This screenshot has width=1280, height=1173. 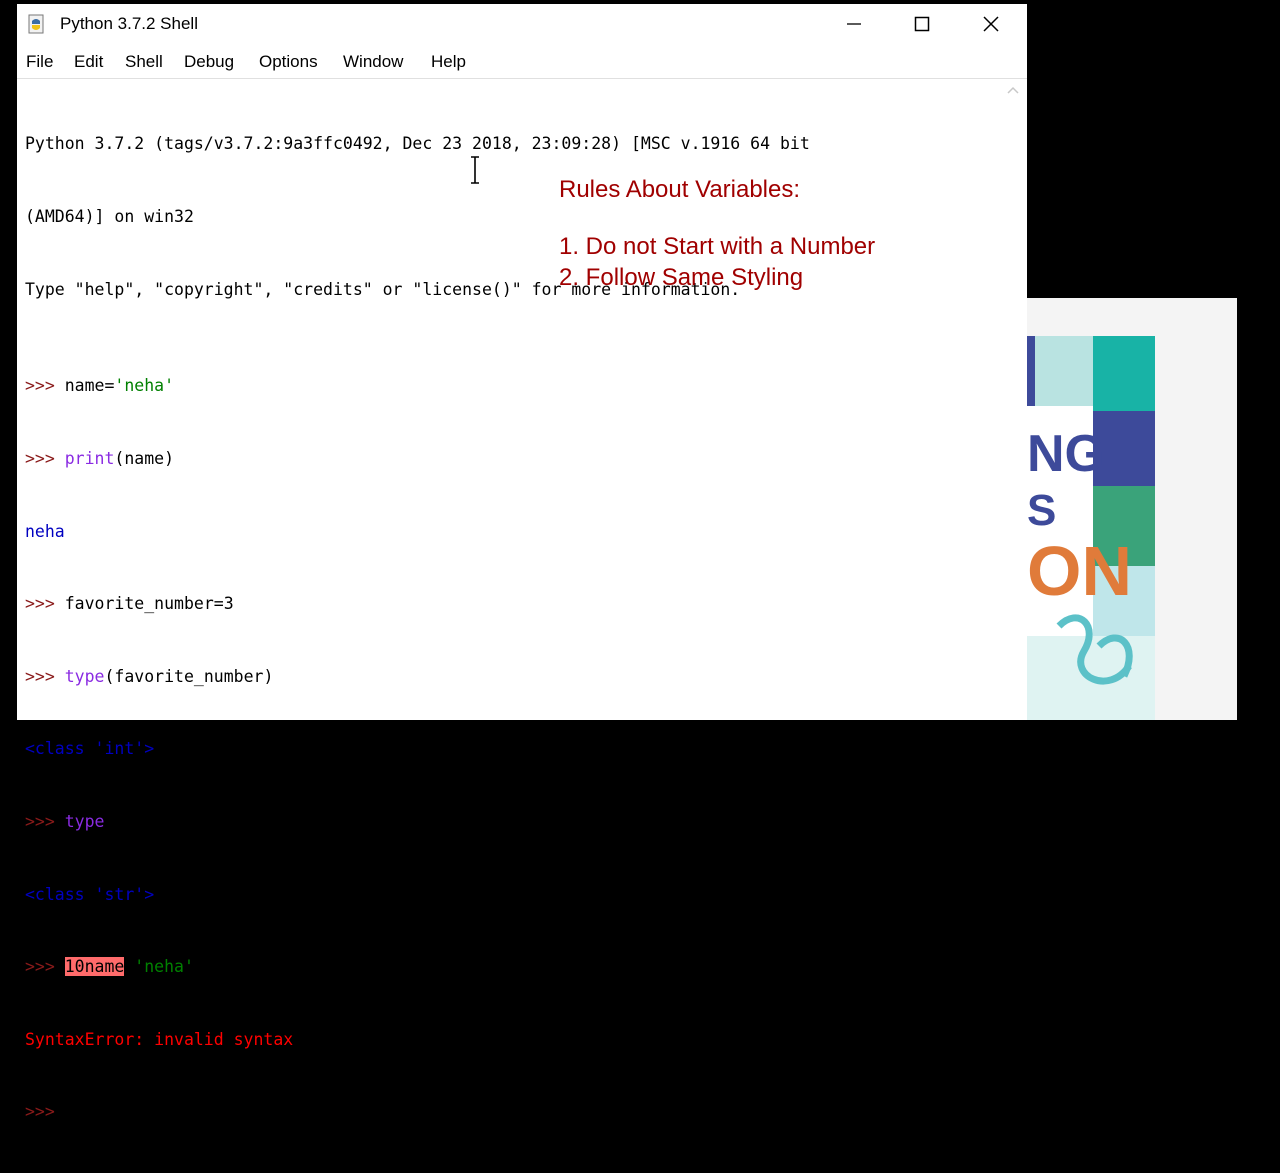 I want to click on error-highlight: 10name, so click(x=94, y=967).